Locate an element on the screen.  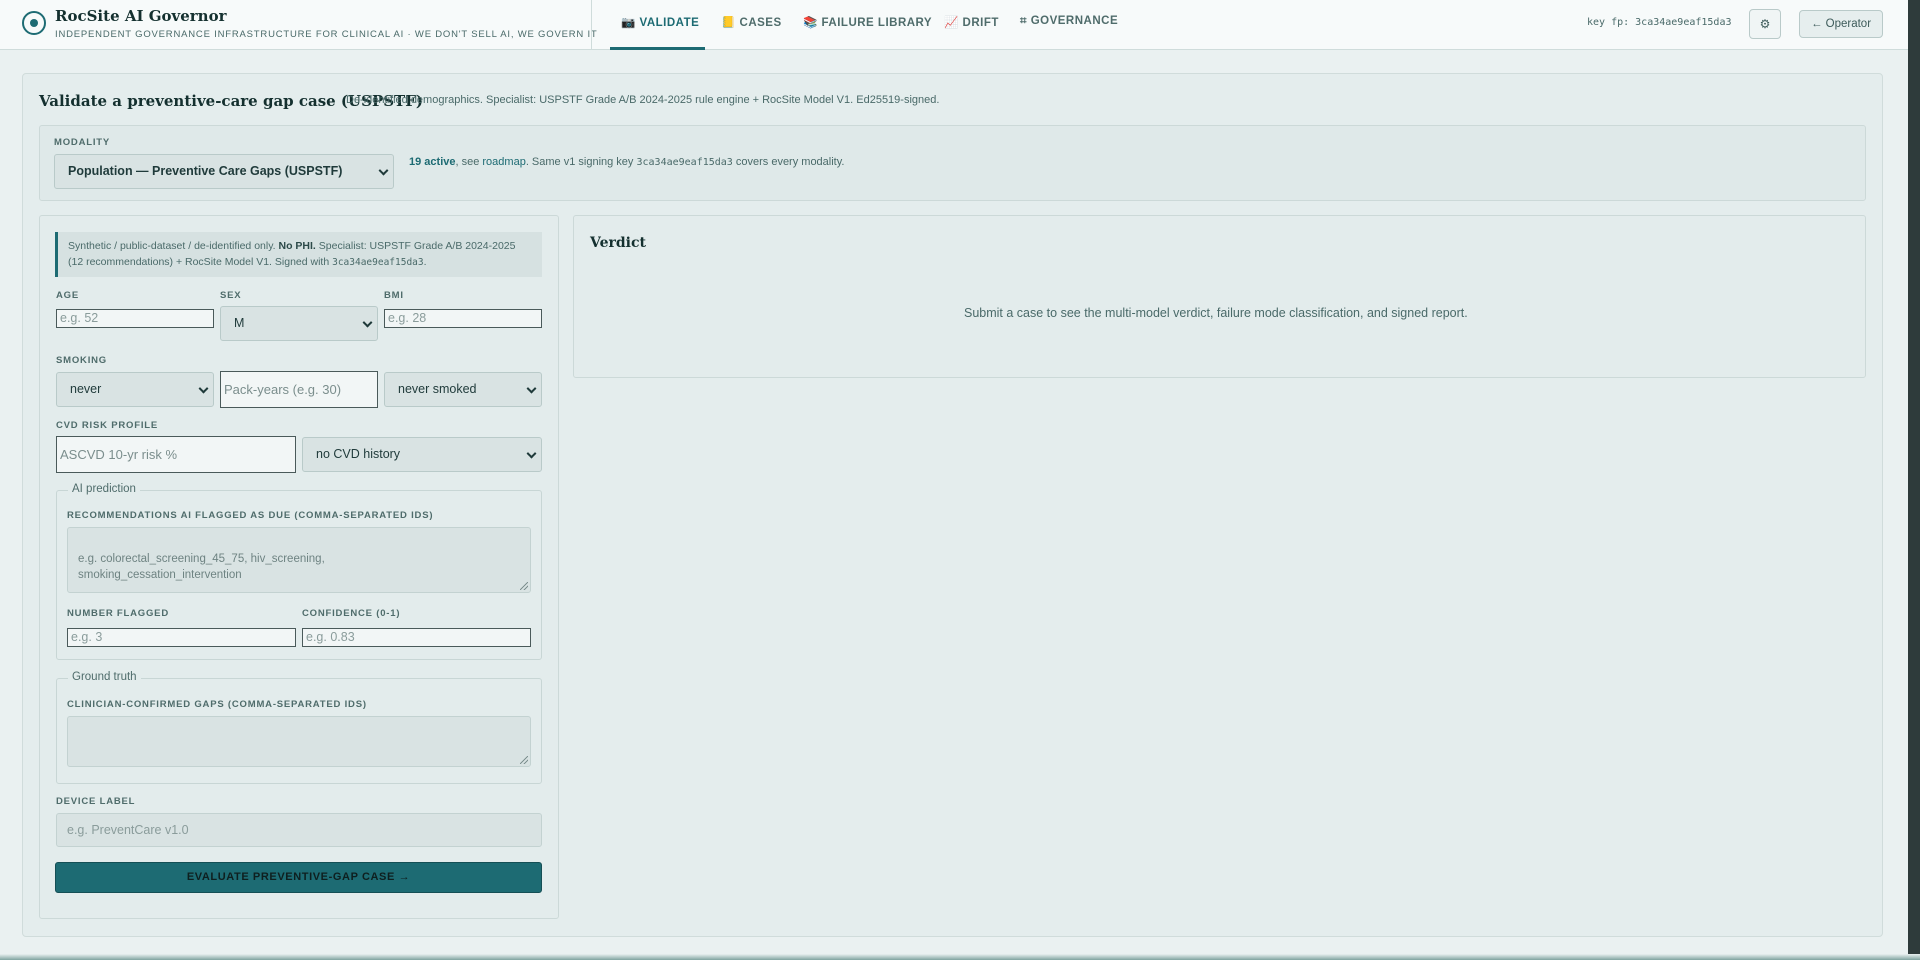
age-label: Age is located at coordinates (67, 295).